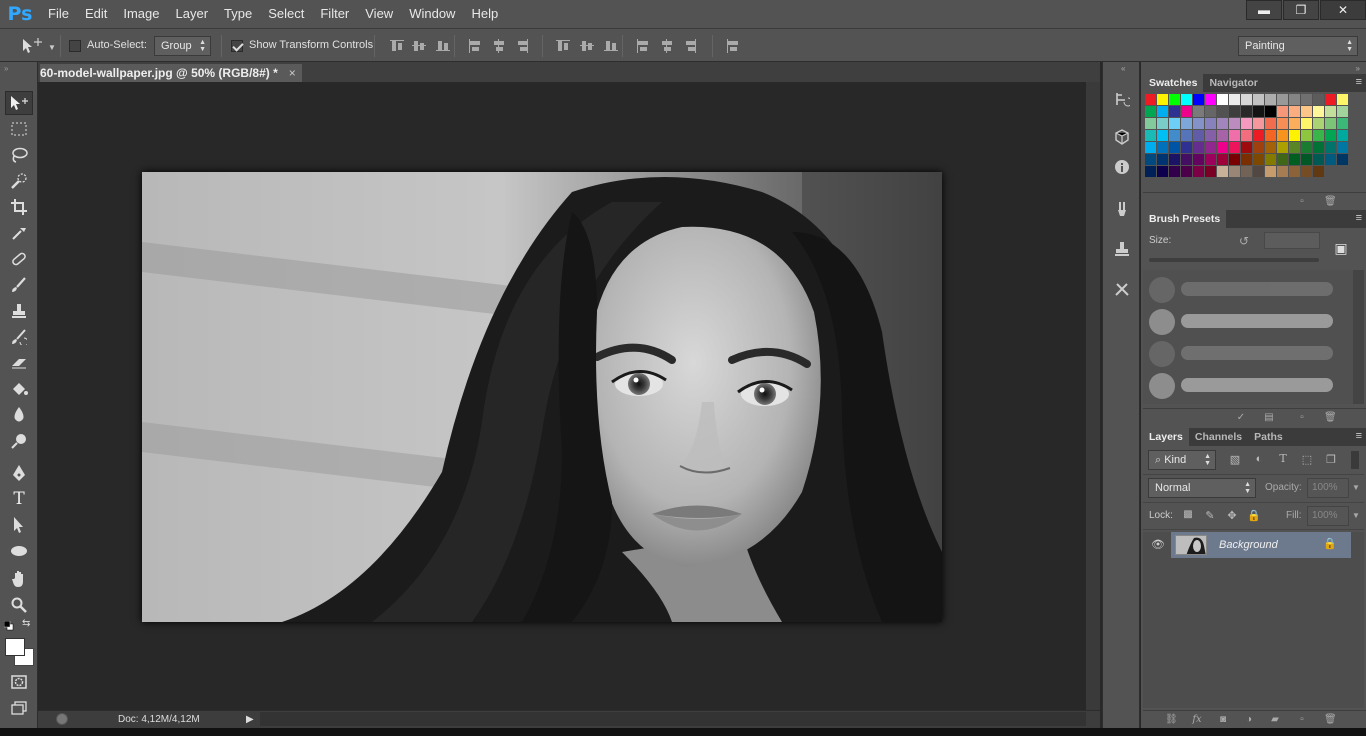  Describe the element at coordinates (19, 473) in the screenshot. I see `pen-tool-icon` at that location.